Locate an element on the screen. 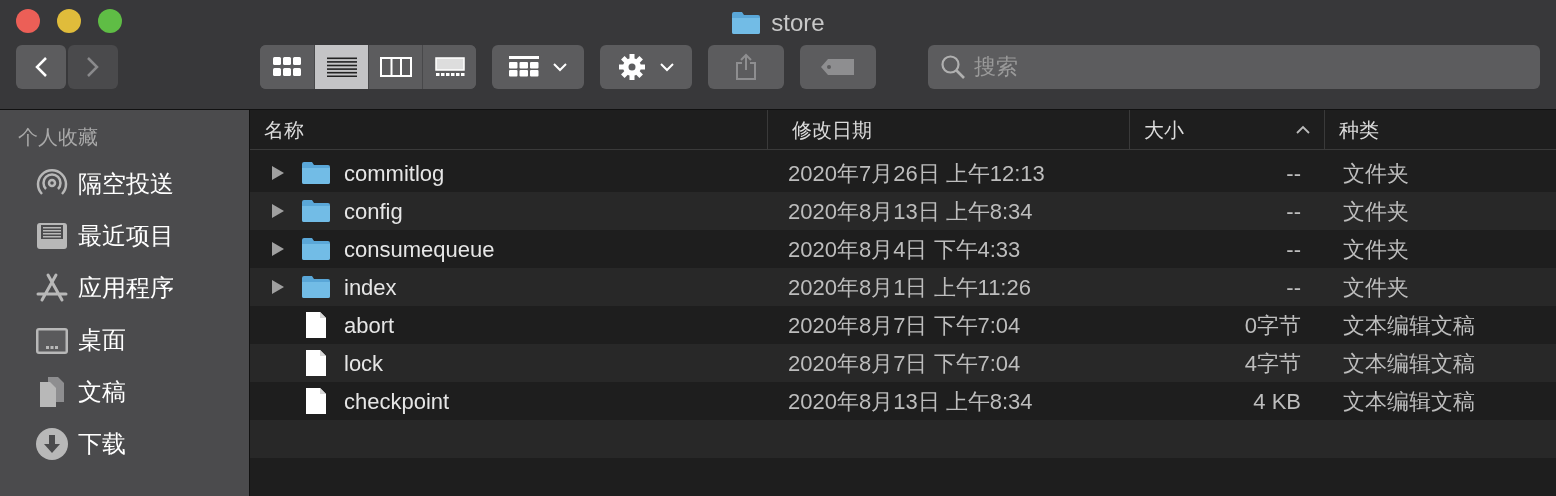 Image resolution: width=1556 pixels, height=496 pixels. file-size: 4字节 is located at coordinates (1272, 363).